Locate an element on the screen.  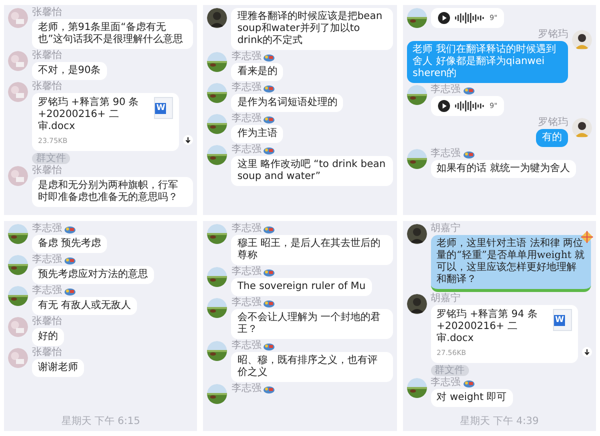
message-bubble: 穆王 昭王，是后人在其去世后的尊称 is located at coordinates (312, 250).